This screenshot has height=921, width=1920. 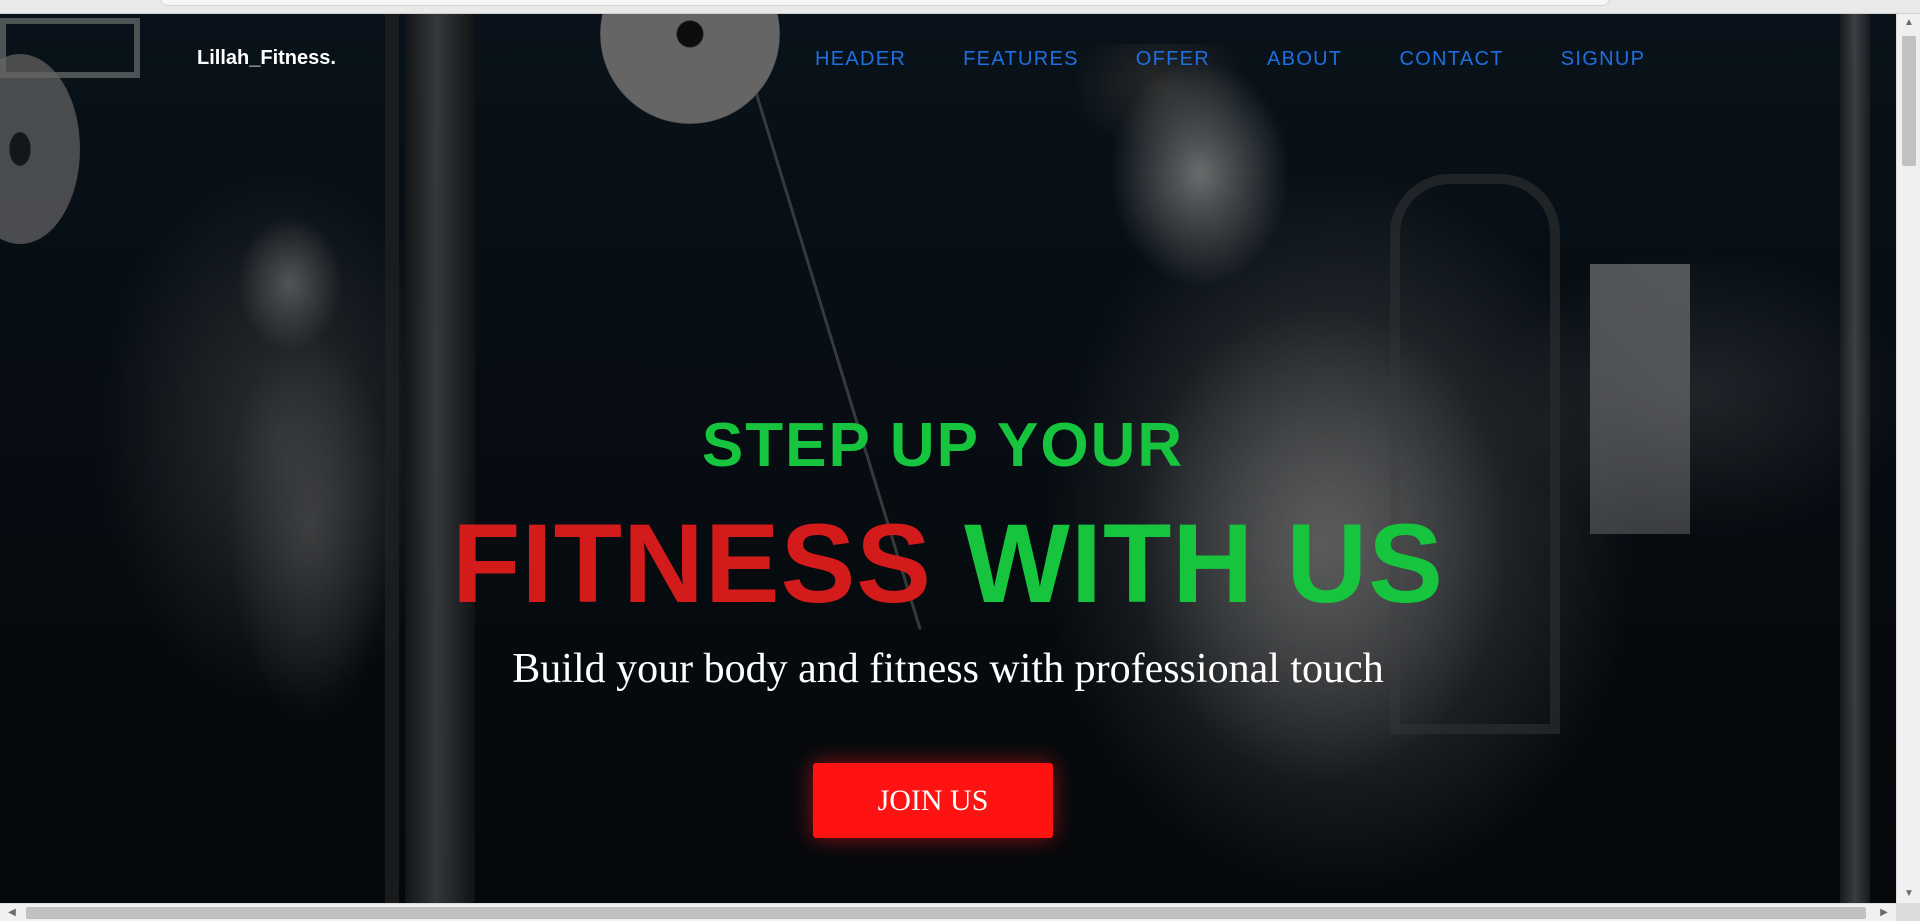 I want to click on hero-heading-with-us: WITH US, so click(x=1204, y=563).